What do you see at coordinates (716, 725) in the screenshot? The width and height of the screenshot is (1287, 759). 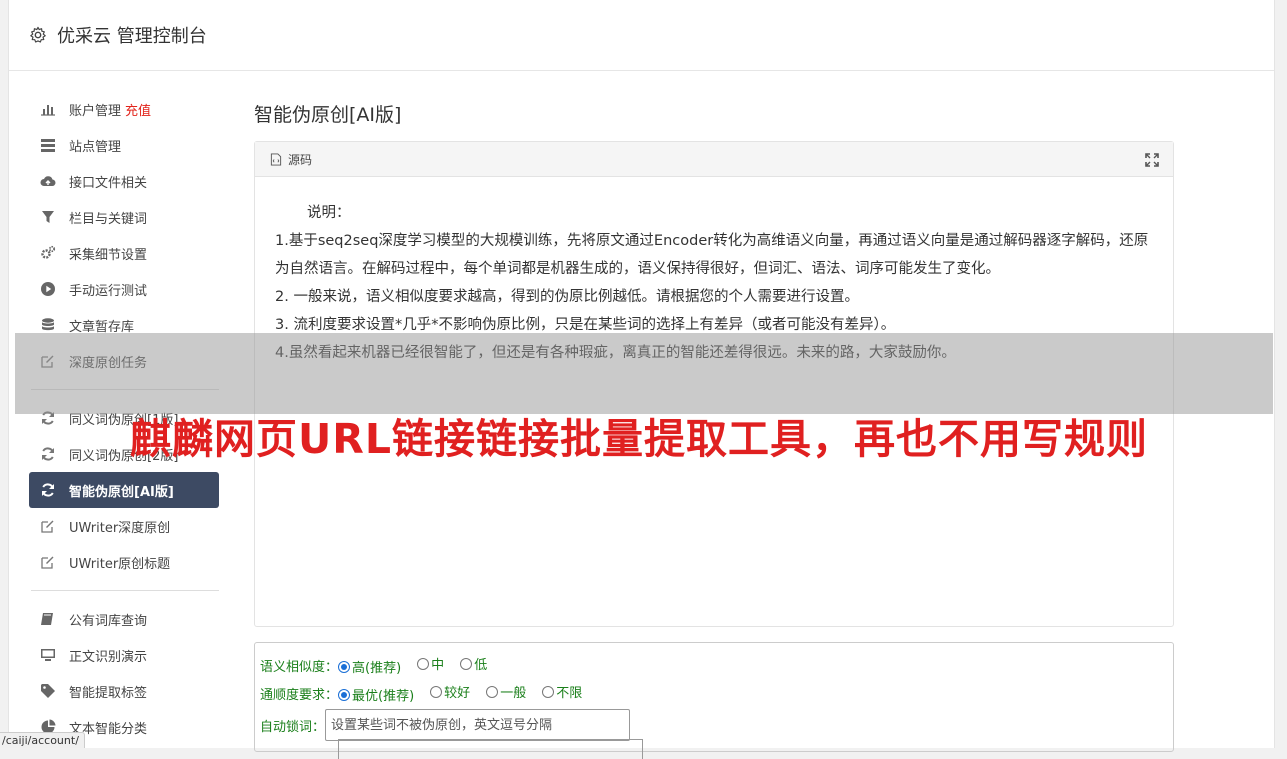 I see `lock-words-row: 自动锁词：` at bounding box center [716, 725].